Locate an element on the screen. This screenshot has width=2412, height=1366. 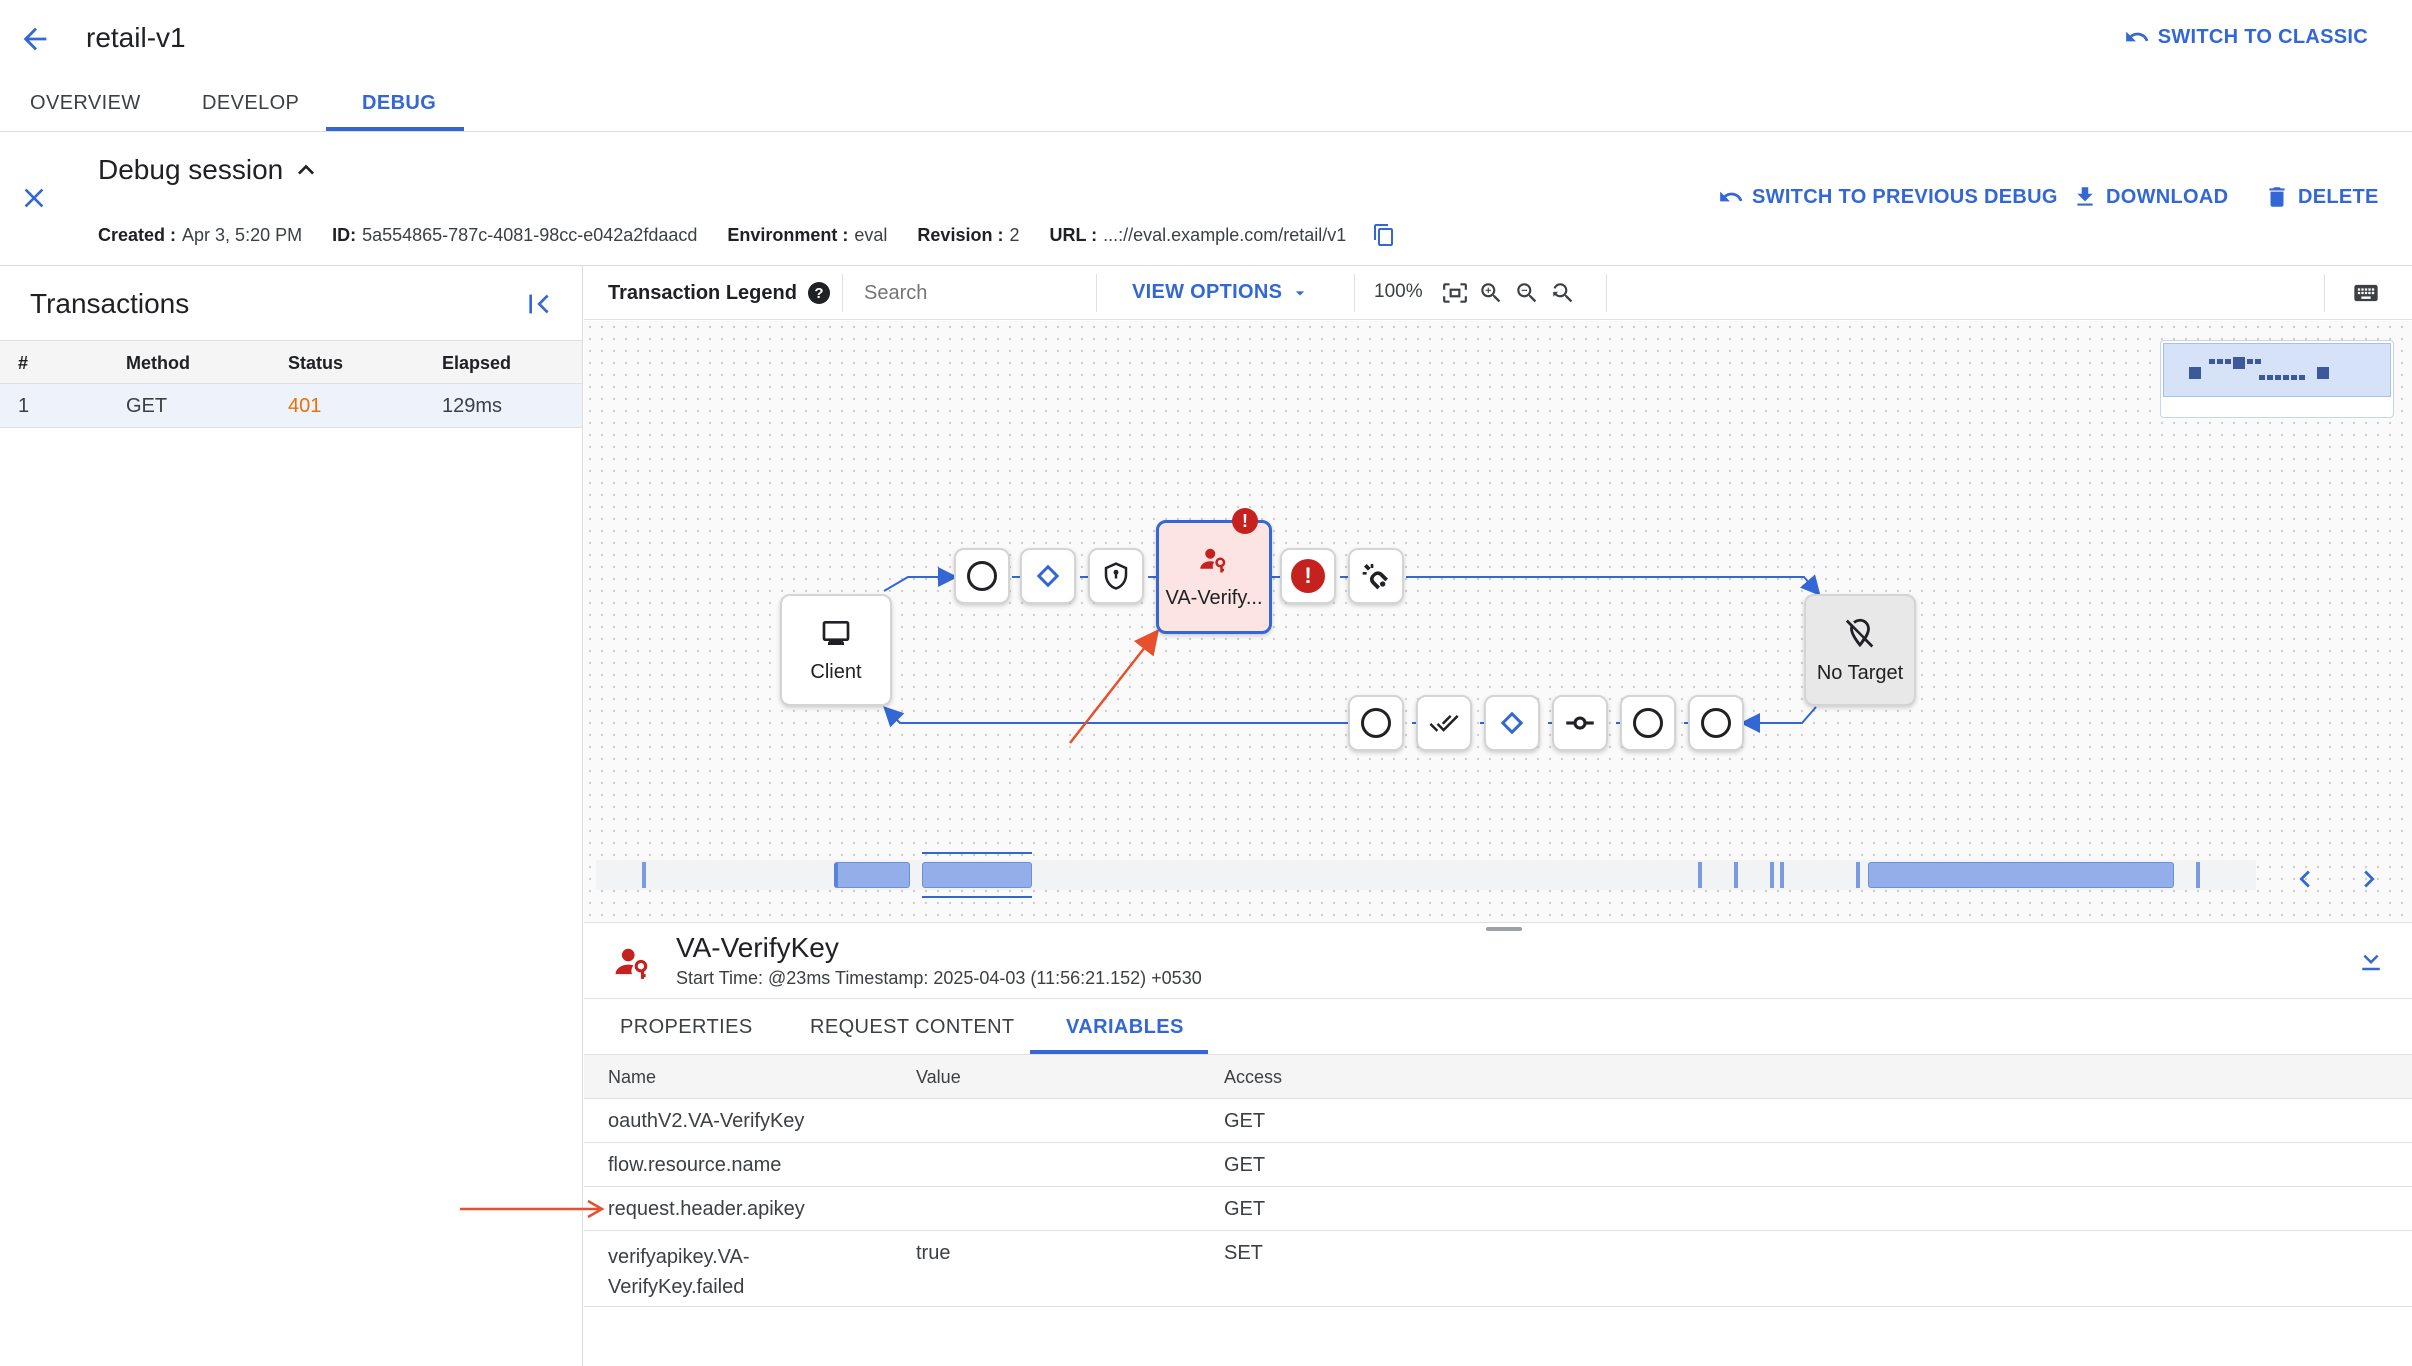
transactions-header-row: # Method Status Elapsed is located at coordinates (291, 362).